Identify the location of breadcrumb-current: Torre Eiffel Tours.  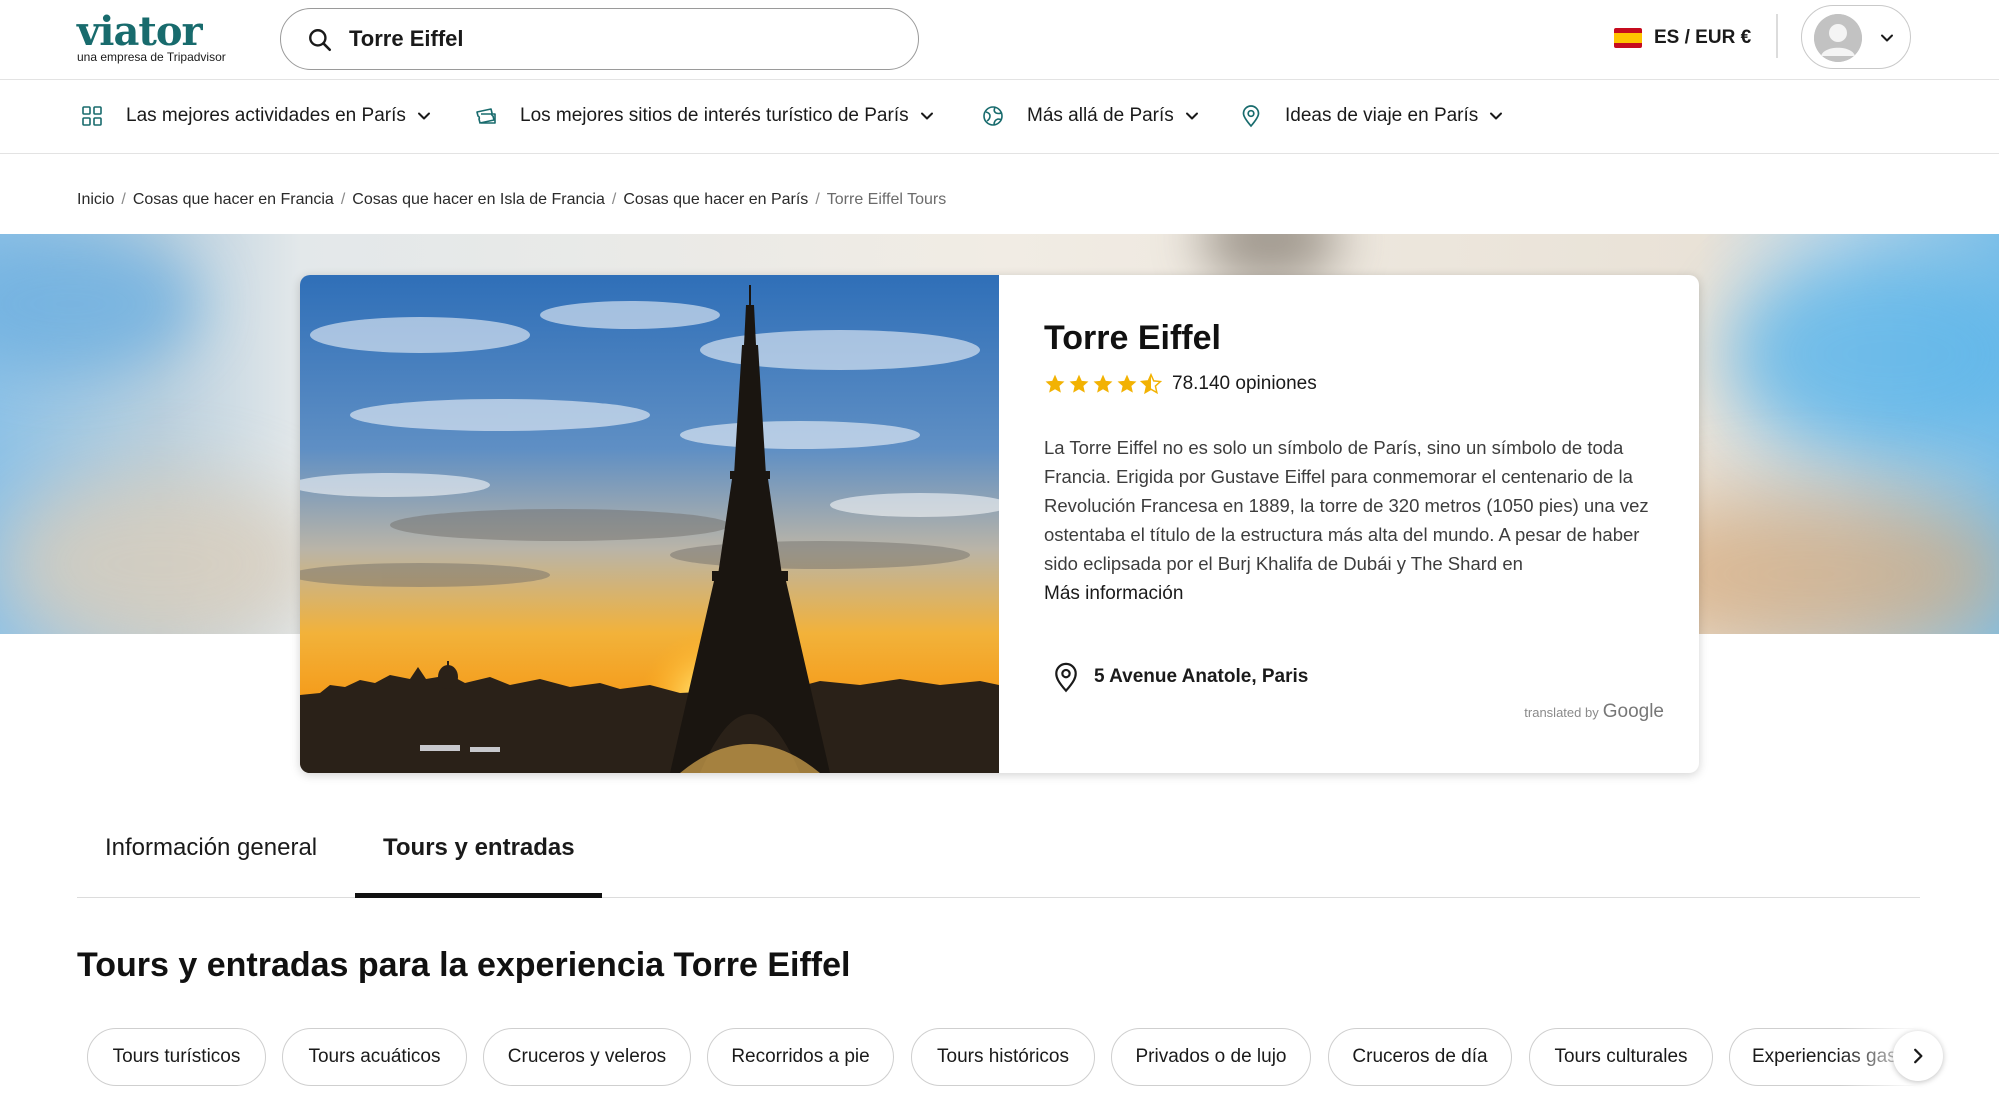
(886, 199).